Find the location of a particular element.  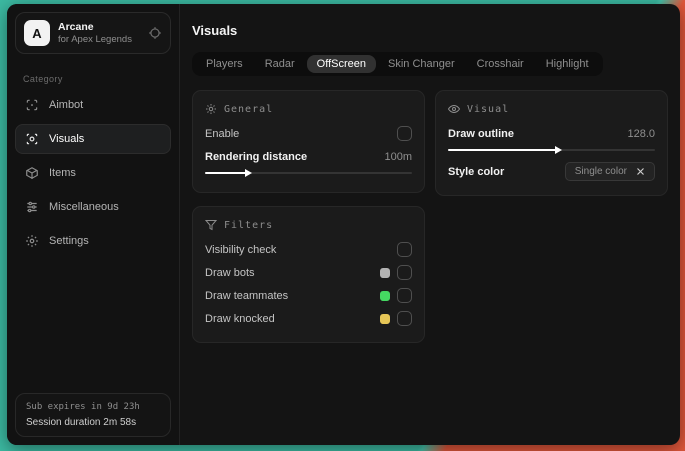

tab-players: Players is located at coordinates (224, 64).